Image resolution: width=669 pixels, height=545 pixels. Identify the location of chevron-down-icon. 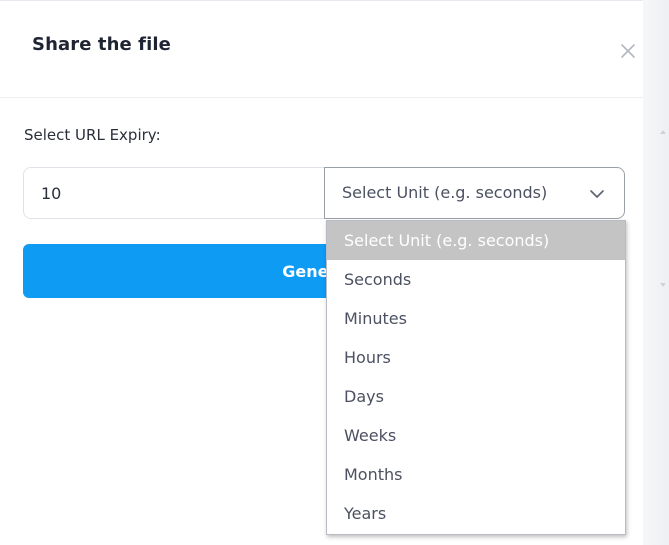
(597, 194).